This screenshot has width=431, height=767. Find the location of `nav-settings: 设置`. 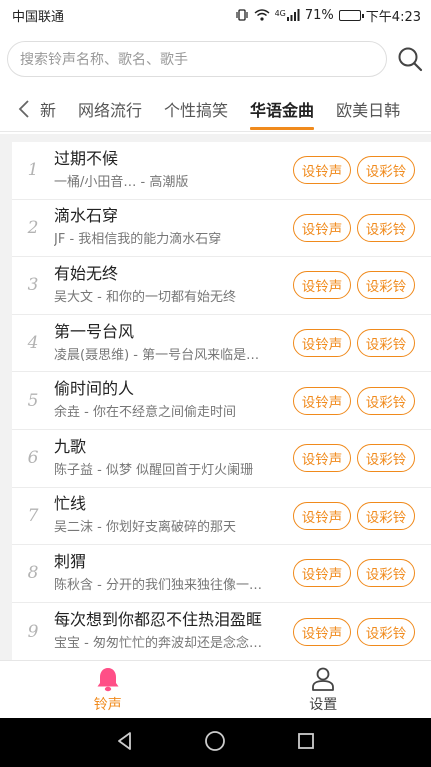

nav-settings: 设置 is located at coordinates (323, 689).